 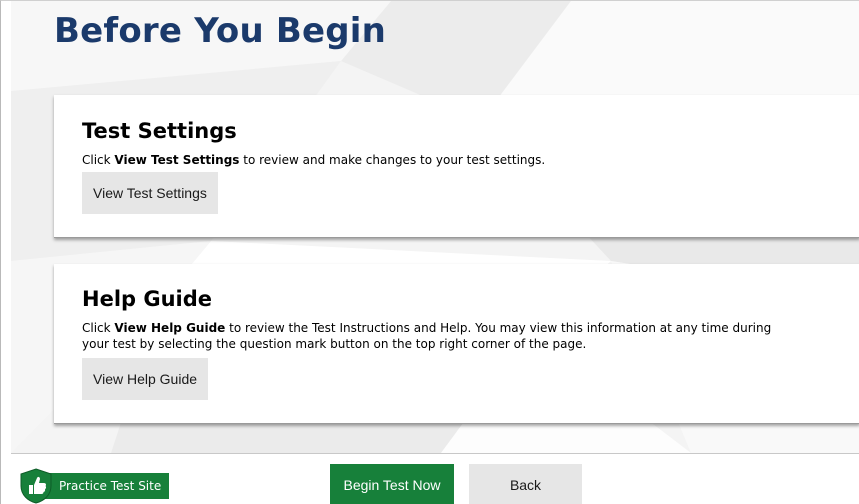 I want to click on view-test-settings-button: View Test Settings, so click(x=150, y=193).